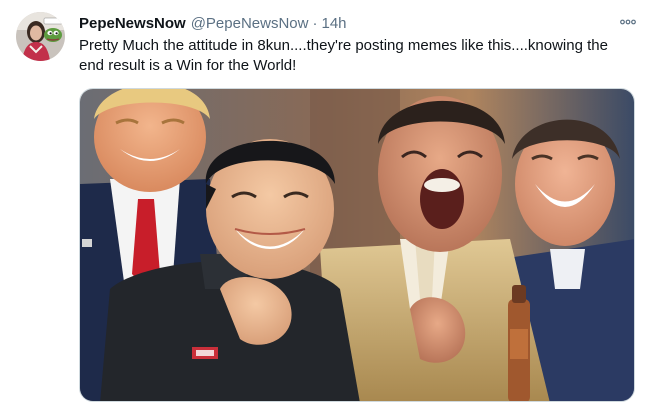 This screenshot has height=412, width=647. What do you see at coordinates (250, 23) in the screenshot?
I see `user-handle: @PepeNewsNow` at bounding box center [250, 23].